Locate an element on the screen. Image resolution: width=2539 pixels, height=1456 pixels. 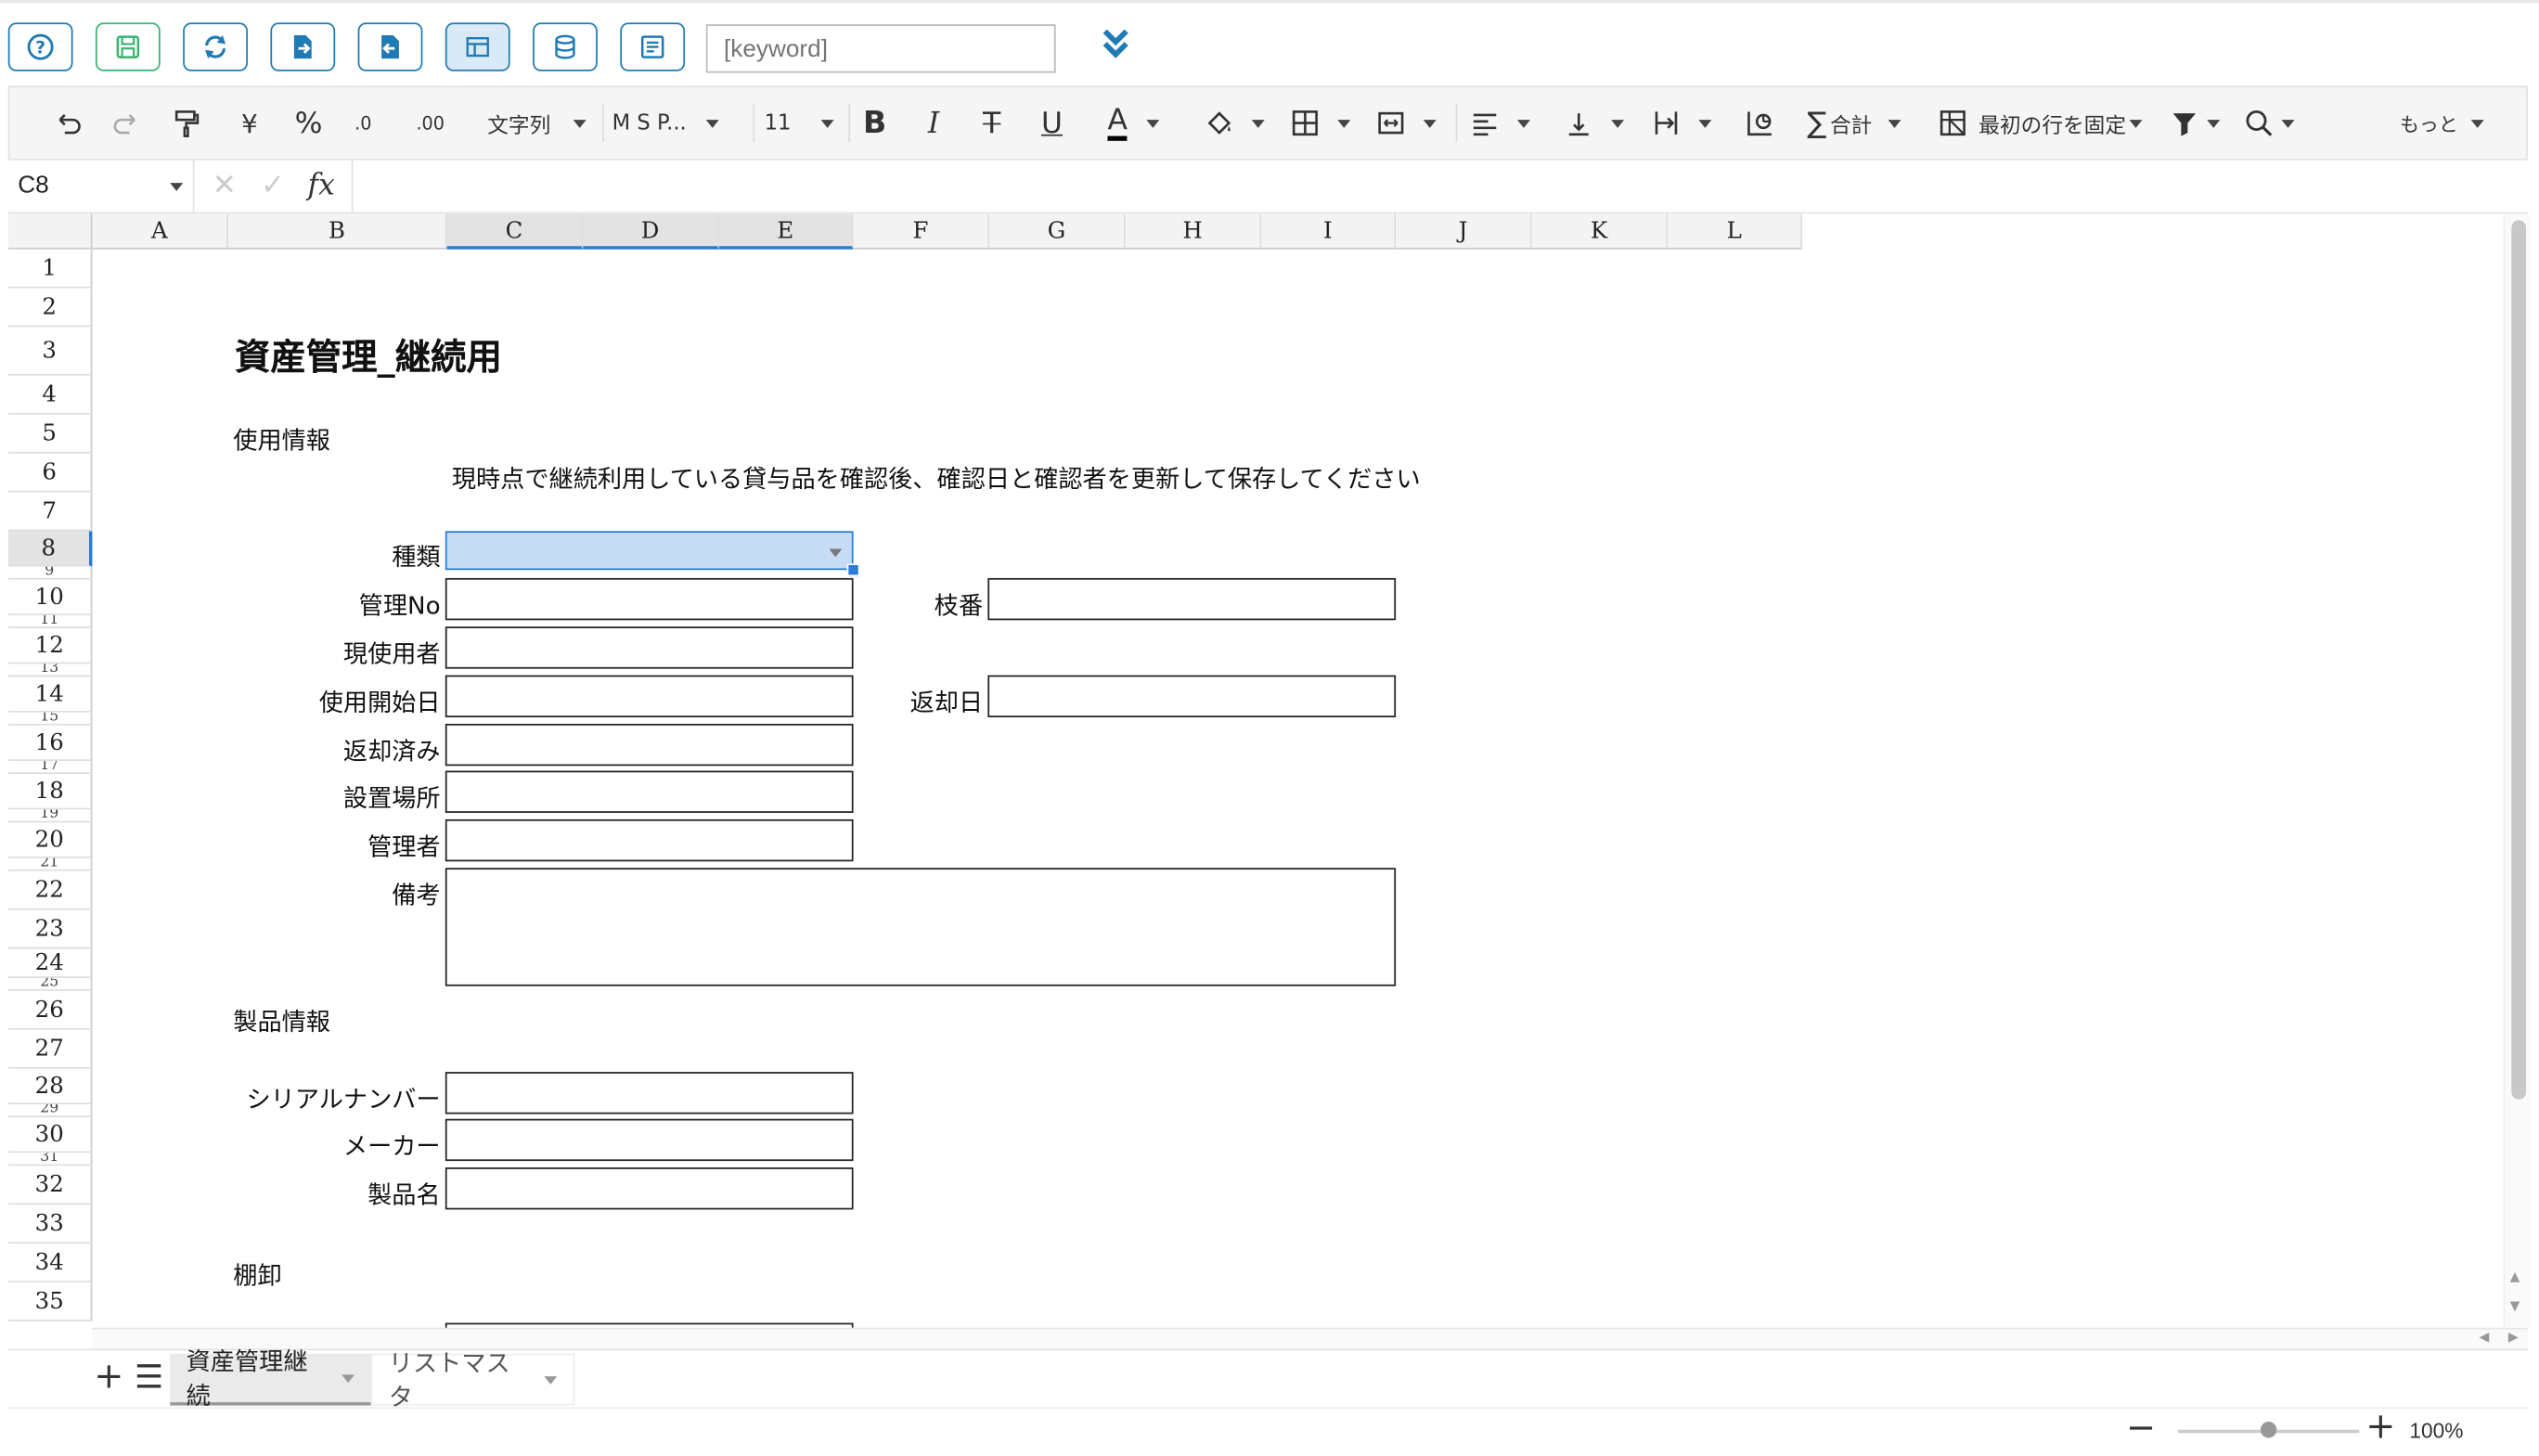
row-header: 8 is located at coordinates (50, 549).